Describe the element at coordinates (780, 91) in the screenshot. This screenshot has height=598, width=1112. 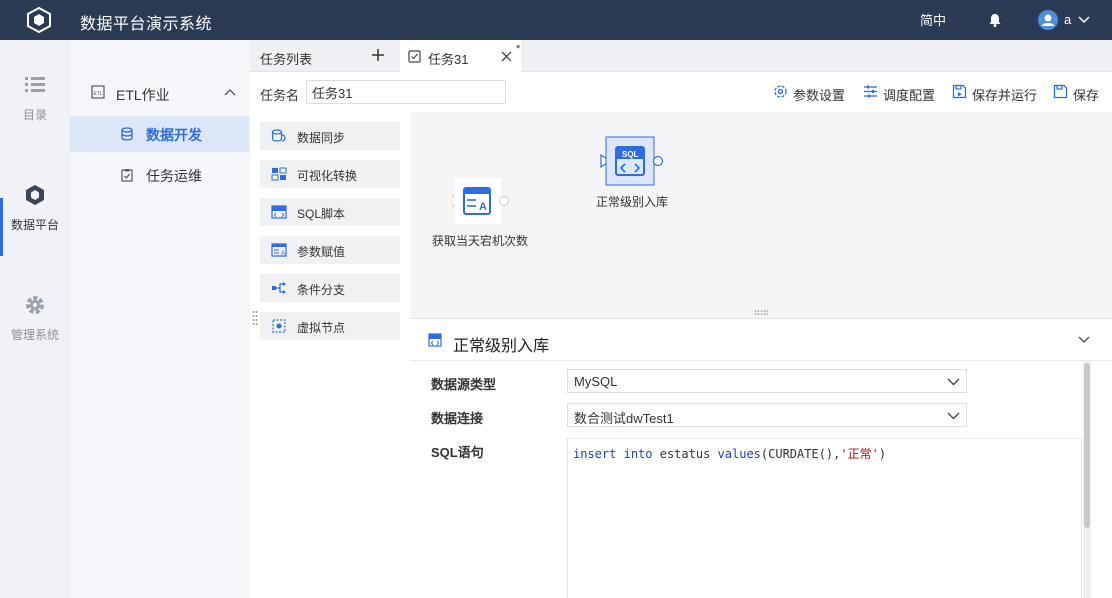
I see `settings-icon` at that location.